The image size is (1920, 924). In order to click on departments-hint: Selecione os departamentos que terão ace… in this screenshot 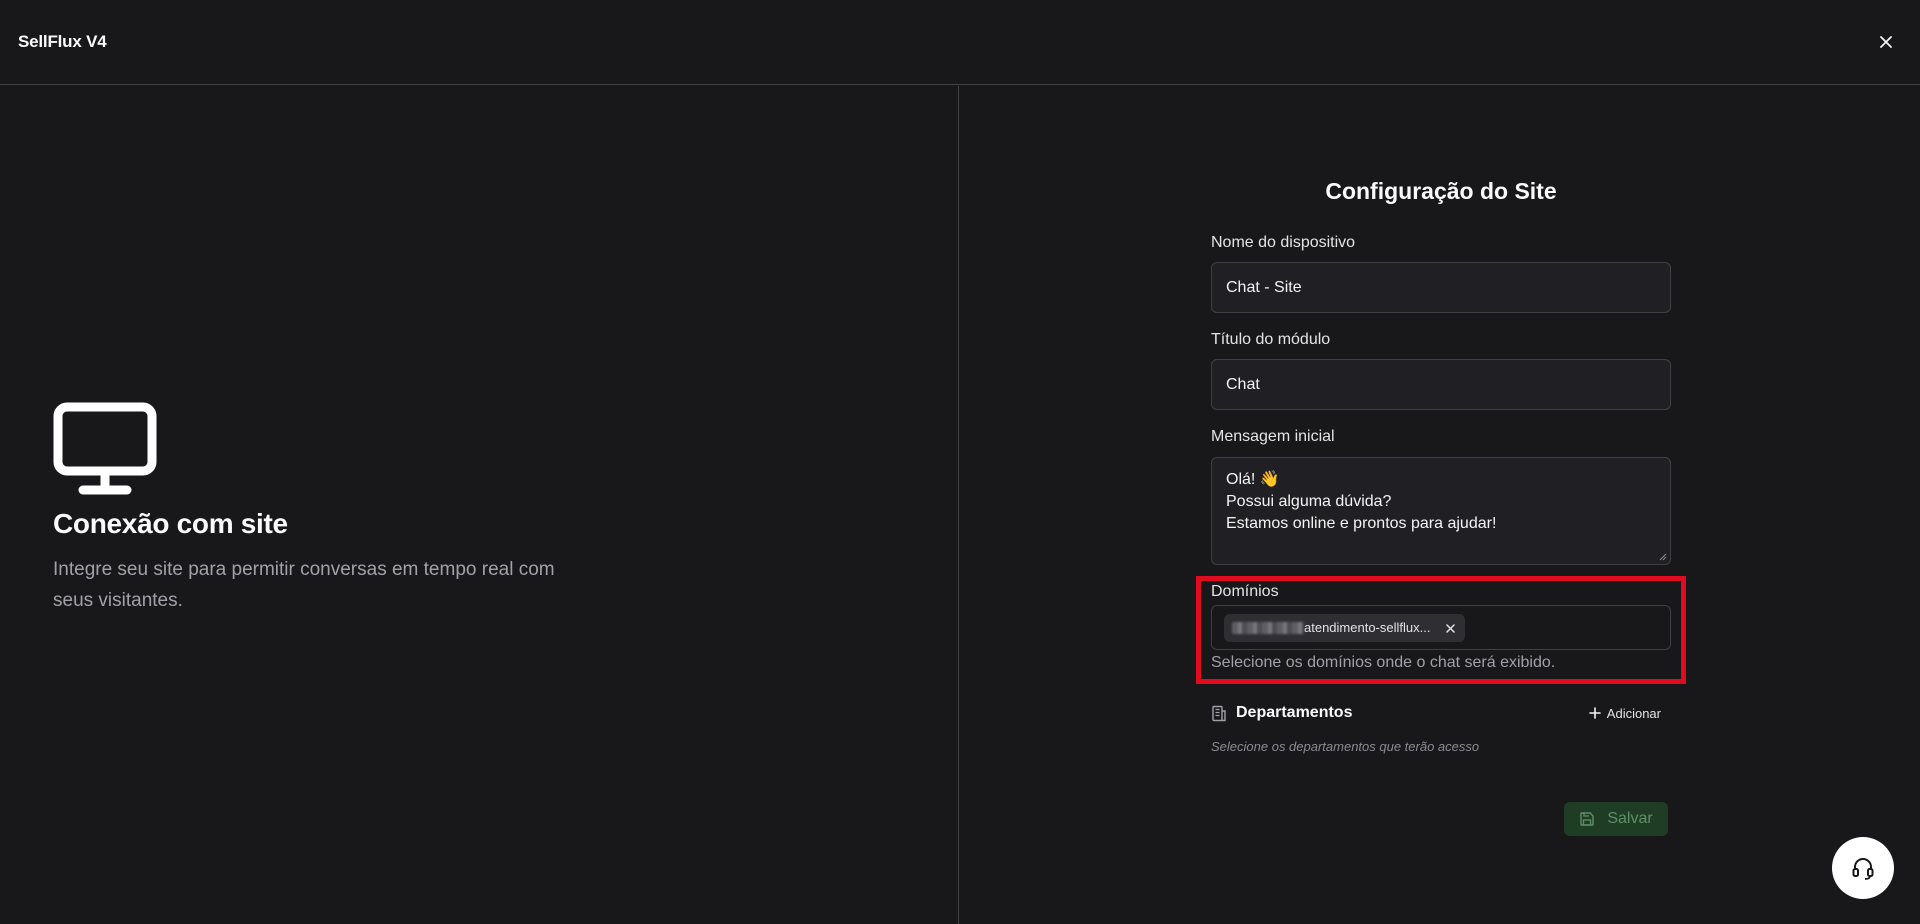, I will do `click(1345, 746)`.